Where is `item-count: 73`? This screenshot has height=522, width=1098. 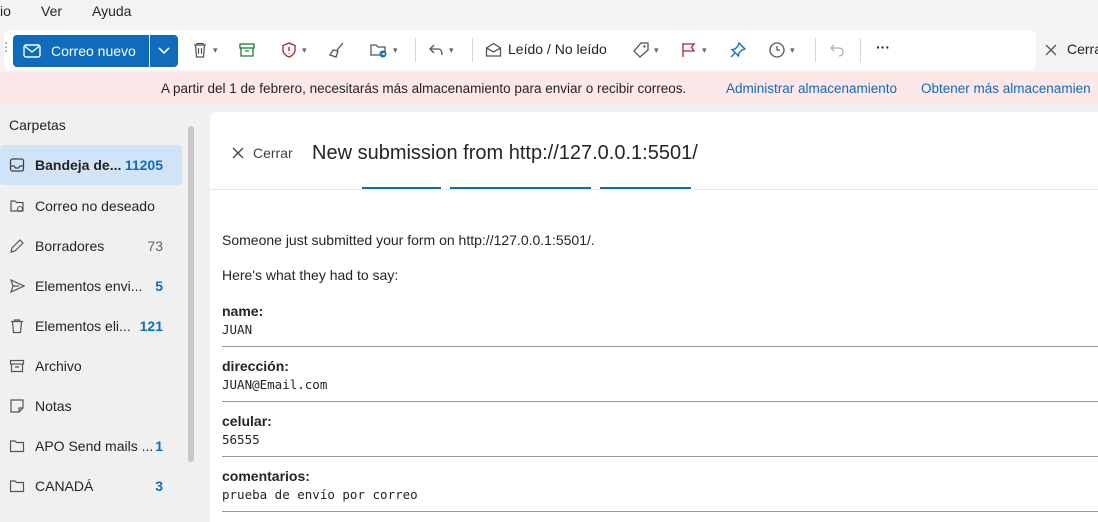 item-count: 73 is located at coordinates (155, 246).